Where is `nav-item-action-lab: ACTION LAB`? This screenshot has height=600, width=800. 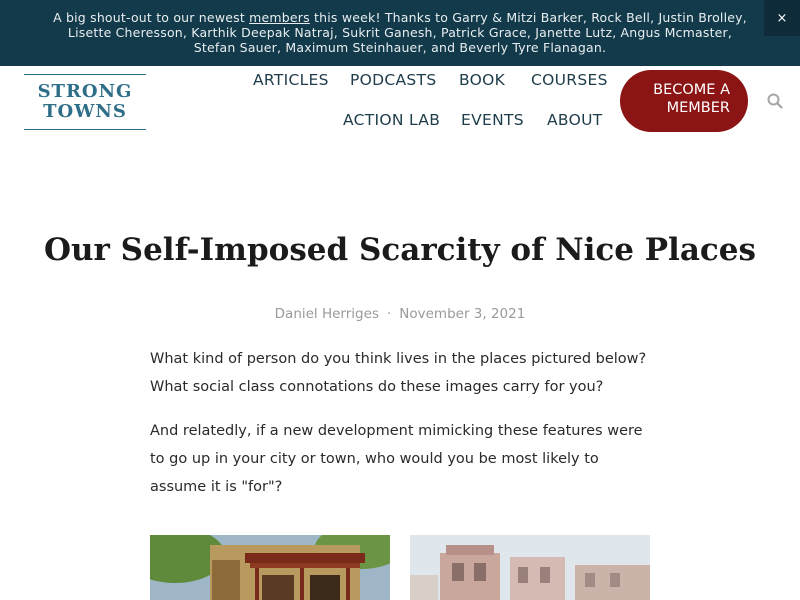 nav-item-action-lab: ACTION LAB is located at coordinates (391, 120).